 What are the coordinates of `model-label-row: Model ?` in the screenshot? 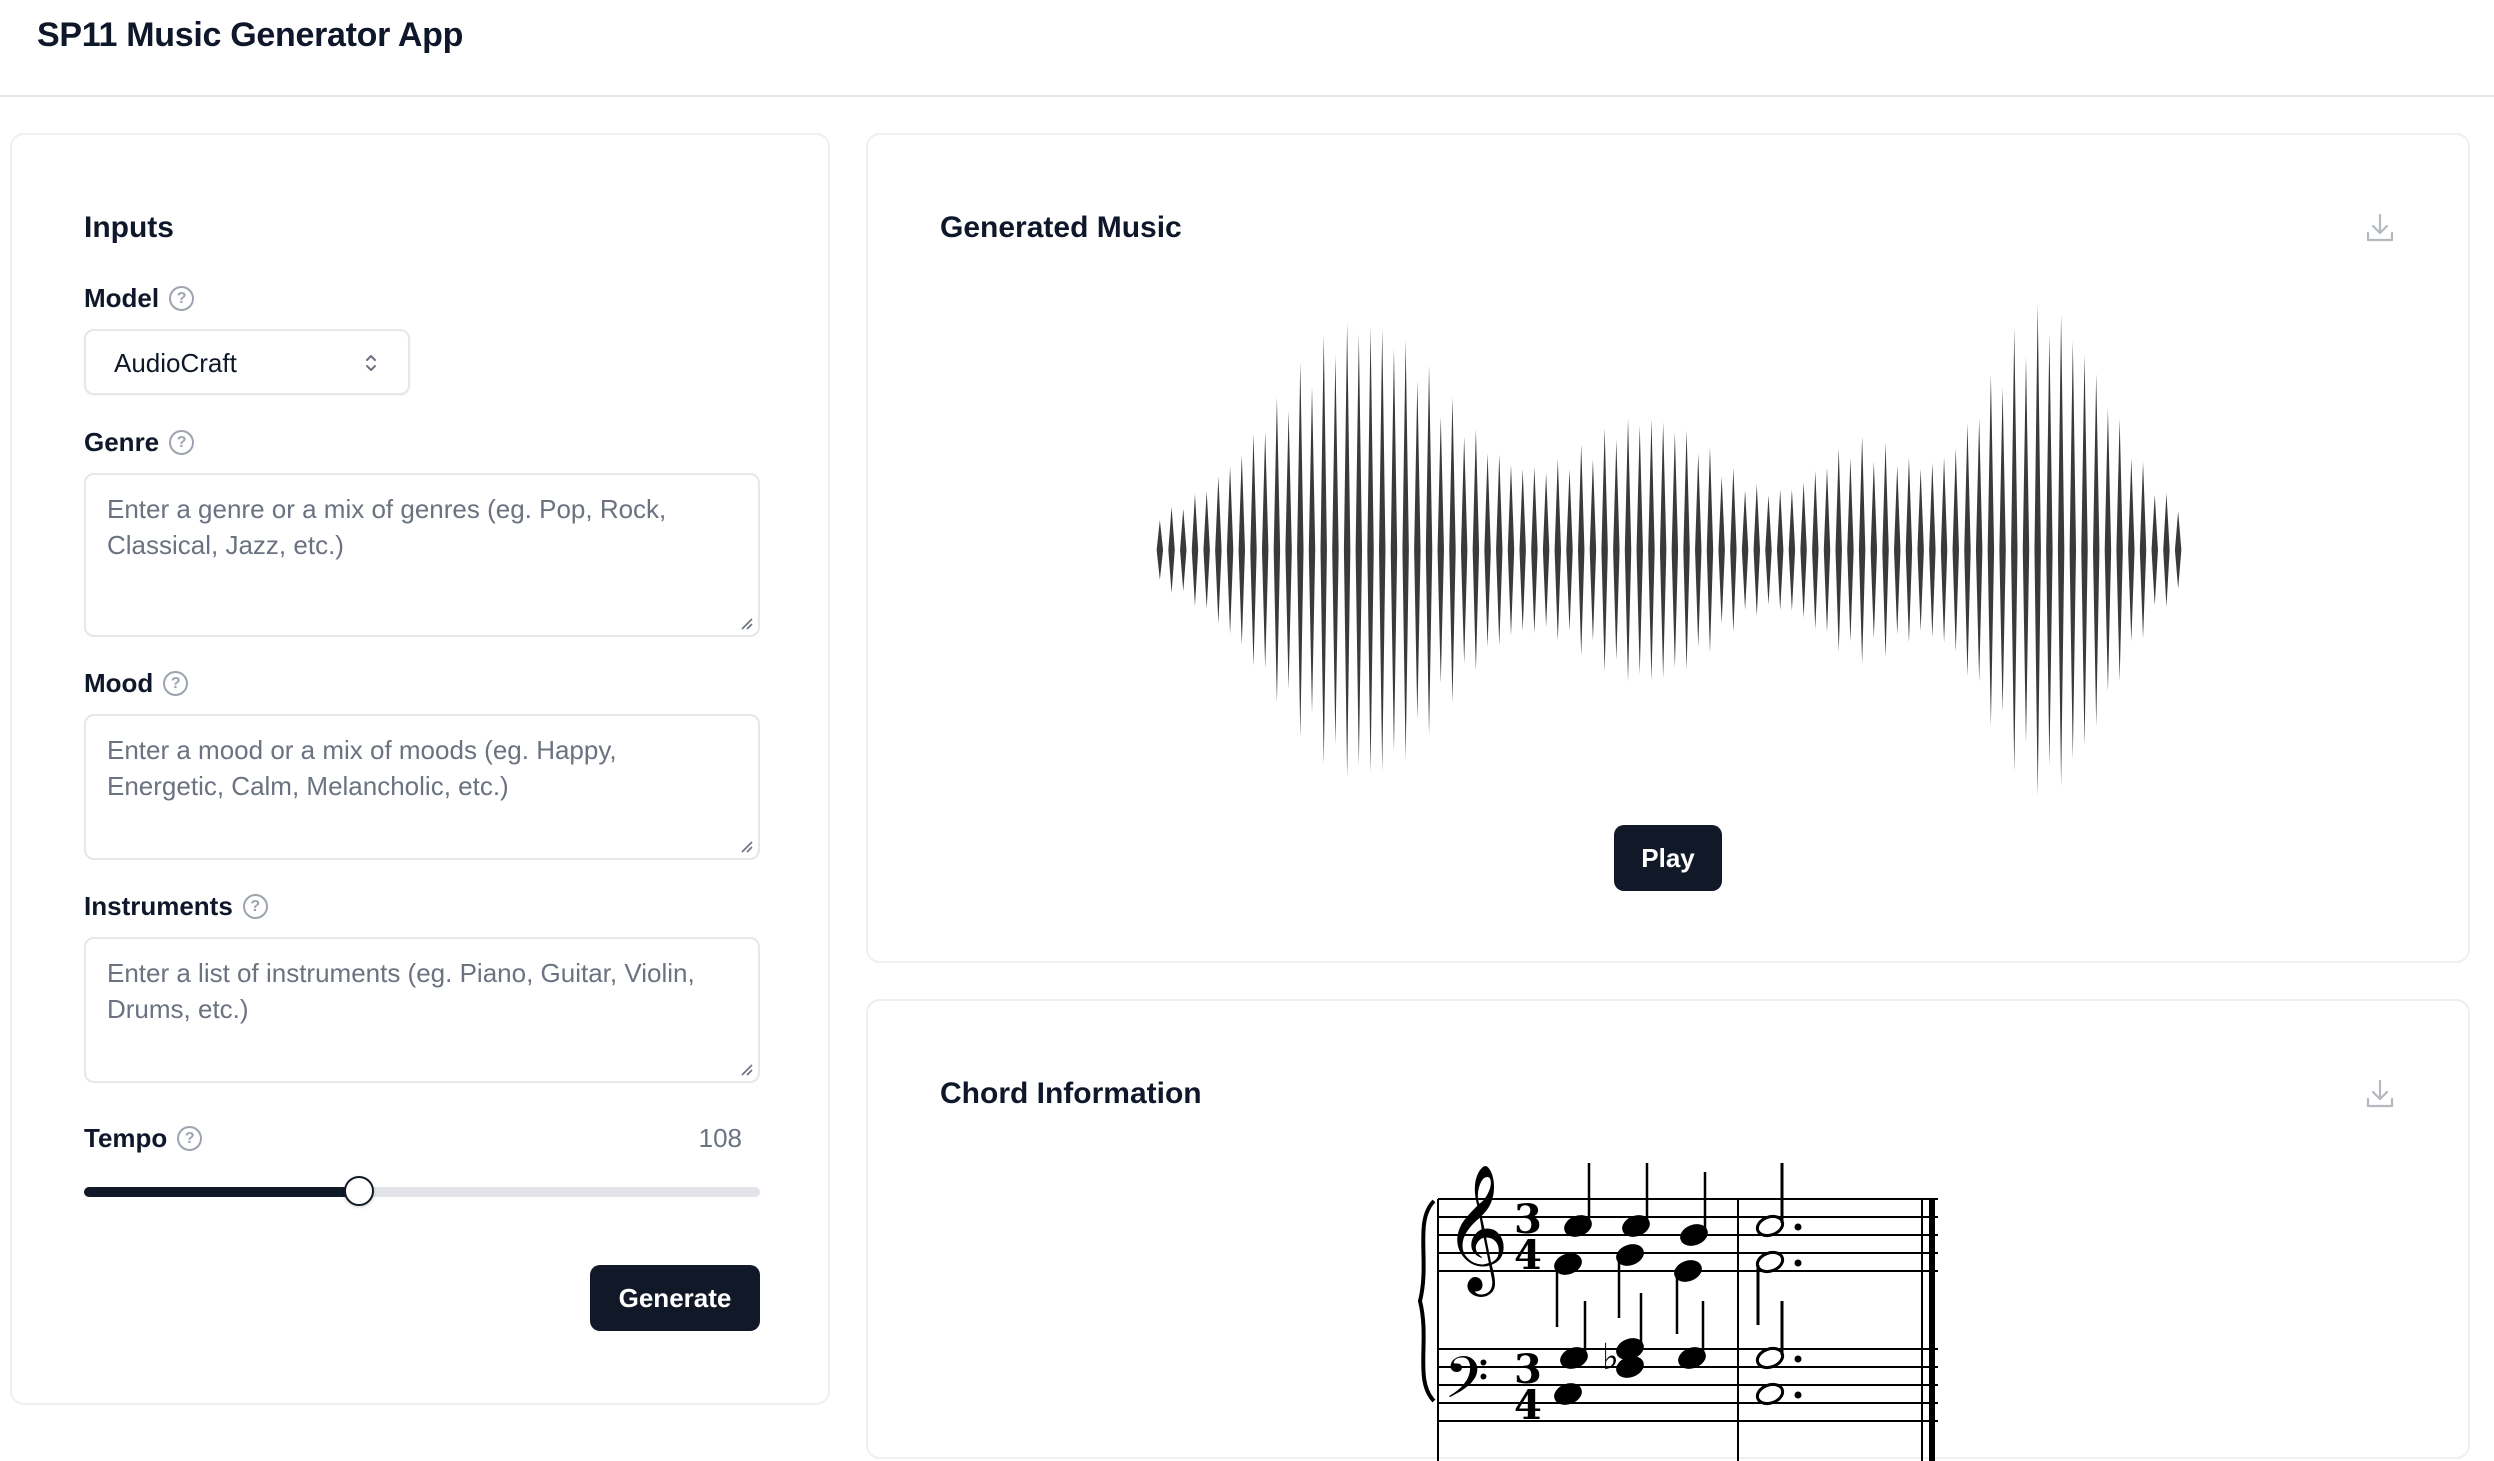 It's located at (139, 298).